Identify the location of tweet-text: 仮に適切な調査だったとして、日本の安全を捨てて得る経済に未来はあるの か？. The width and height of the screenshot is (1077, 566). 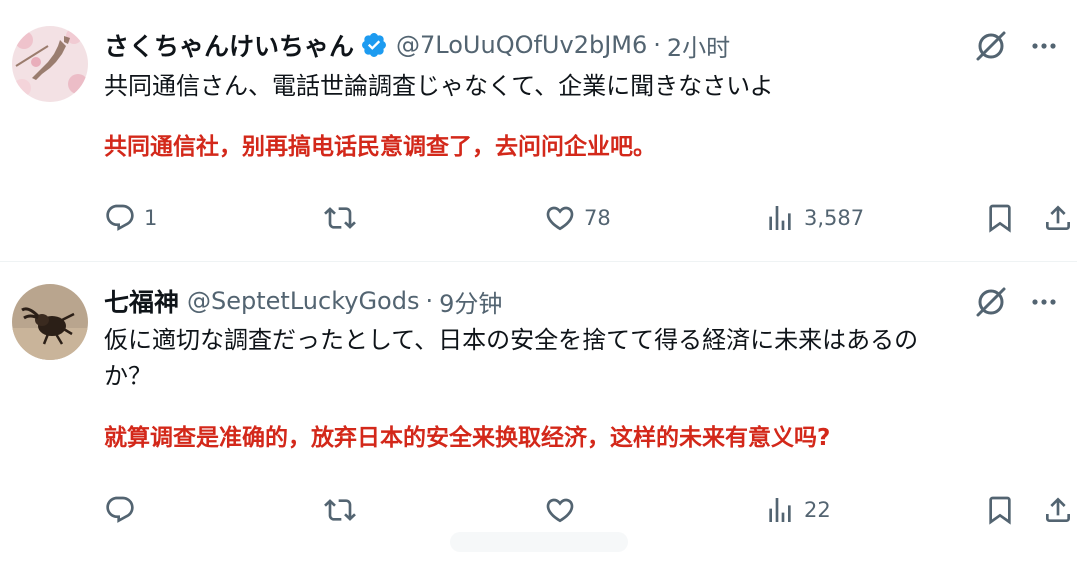
(511, 358).